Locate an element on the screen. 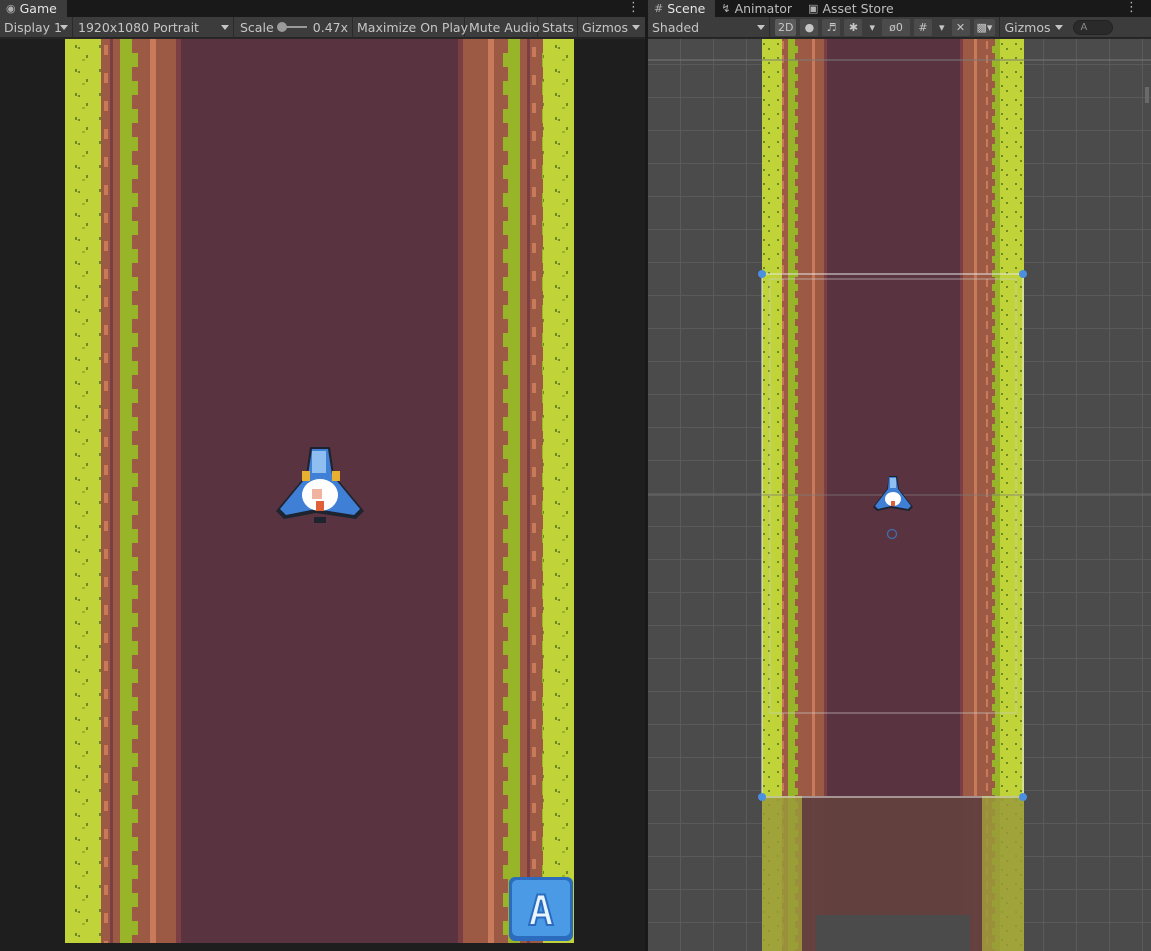 The width and height of the screenshot is (1151, 951). tab-animator-label: Animator is located at coordinates (763, 8).